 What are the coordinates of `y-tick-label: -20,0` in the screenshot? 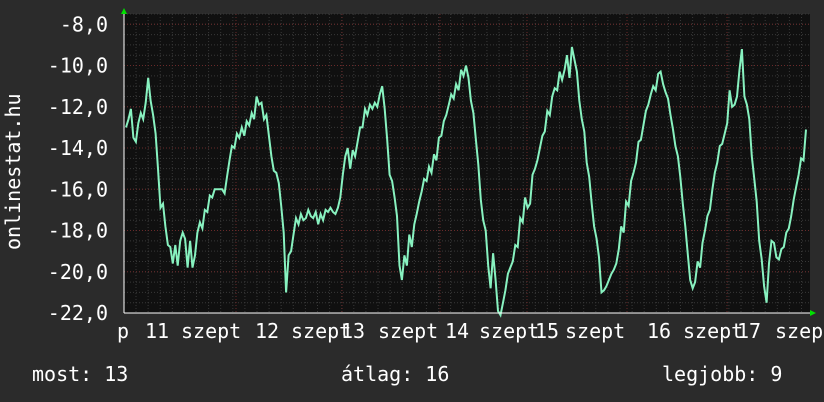 It's located at (78, 272).